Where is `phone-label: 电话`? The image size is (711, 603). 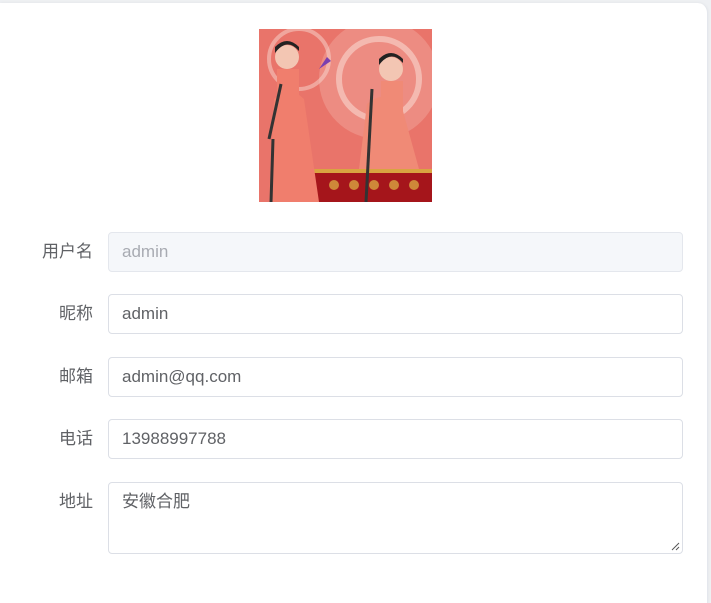 phone-label: 电话 is located at coordinates (76, 439).